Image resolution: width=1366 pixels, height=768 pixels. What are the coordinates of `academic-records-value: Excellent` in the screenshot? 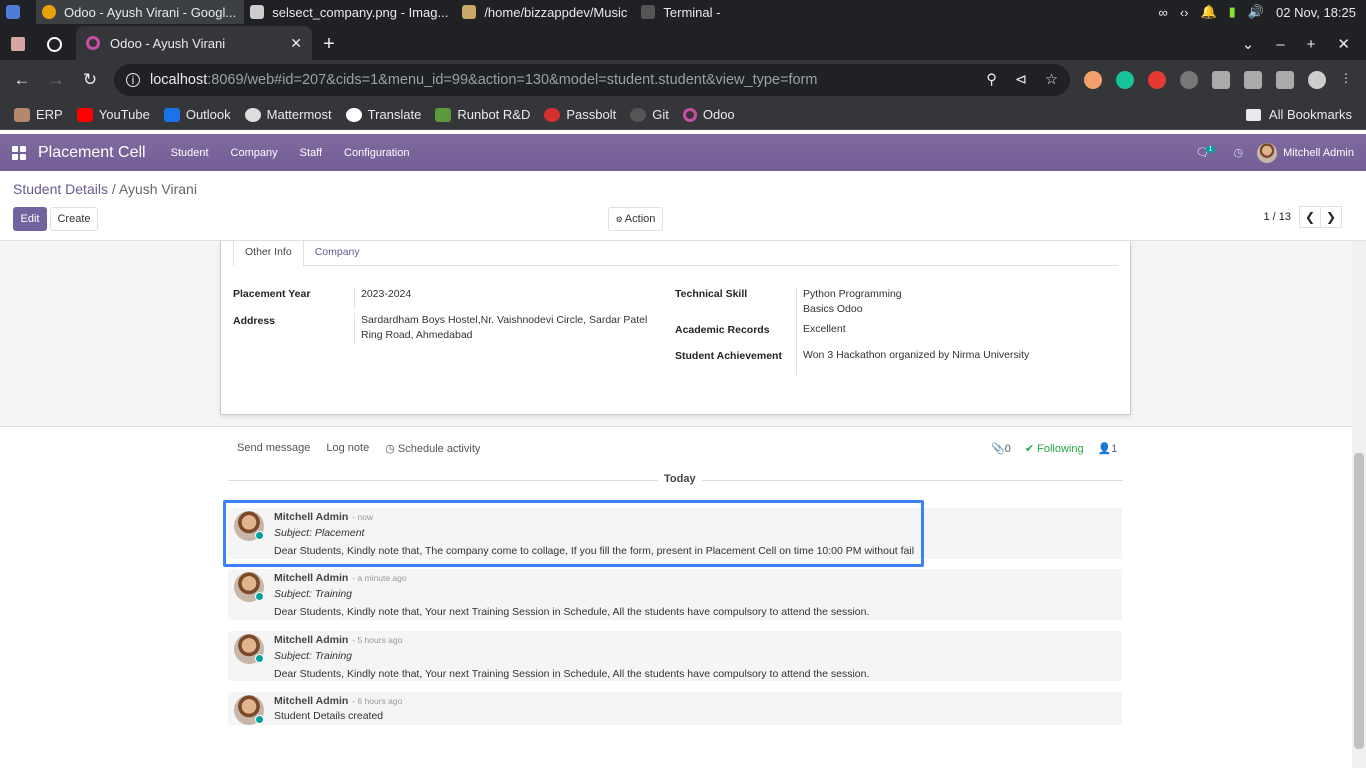 It's located at (824, 329).